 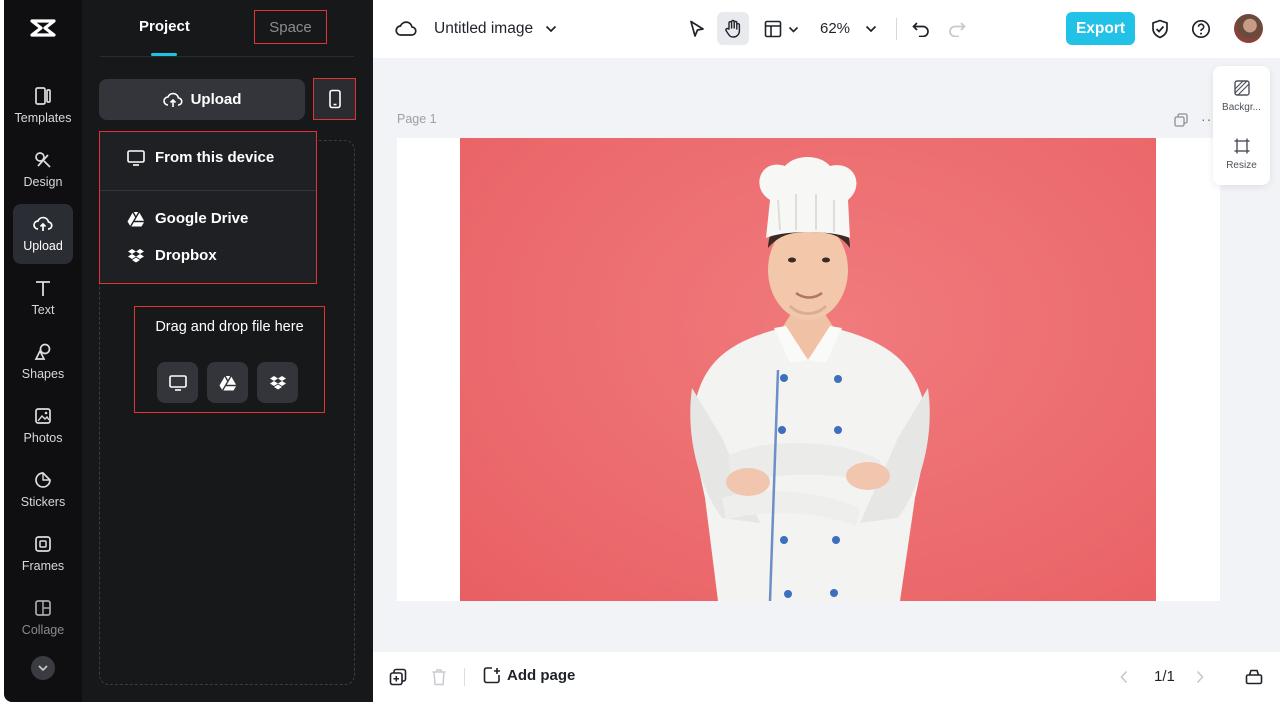 What do you see at coordinates (229, 359) in the screenshot?
I see `drag-drop-area: Drag and drop file here` at bounding box center [229, 359].